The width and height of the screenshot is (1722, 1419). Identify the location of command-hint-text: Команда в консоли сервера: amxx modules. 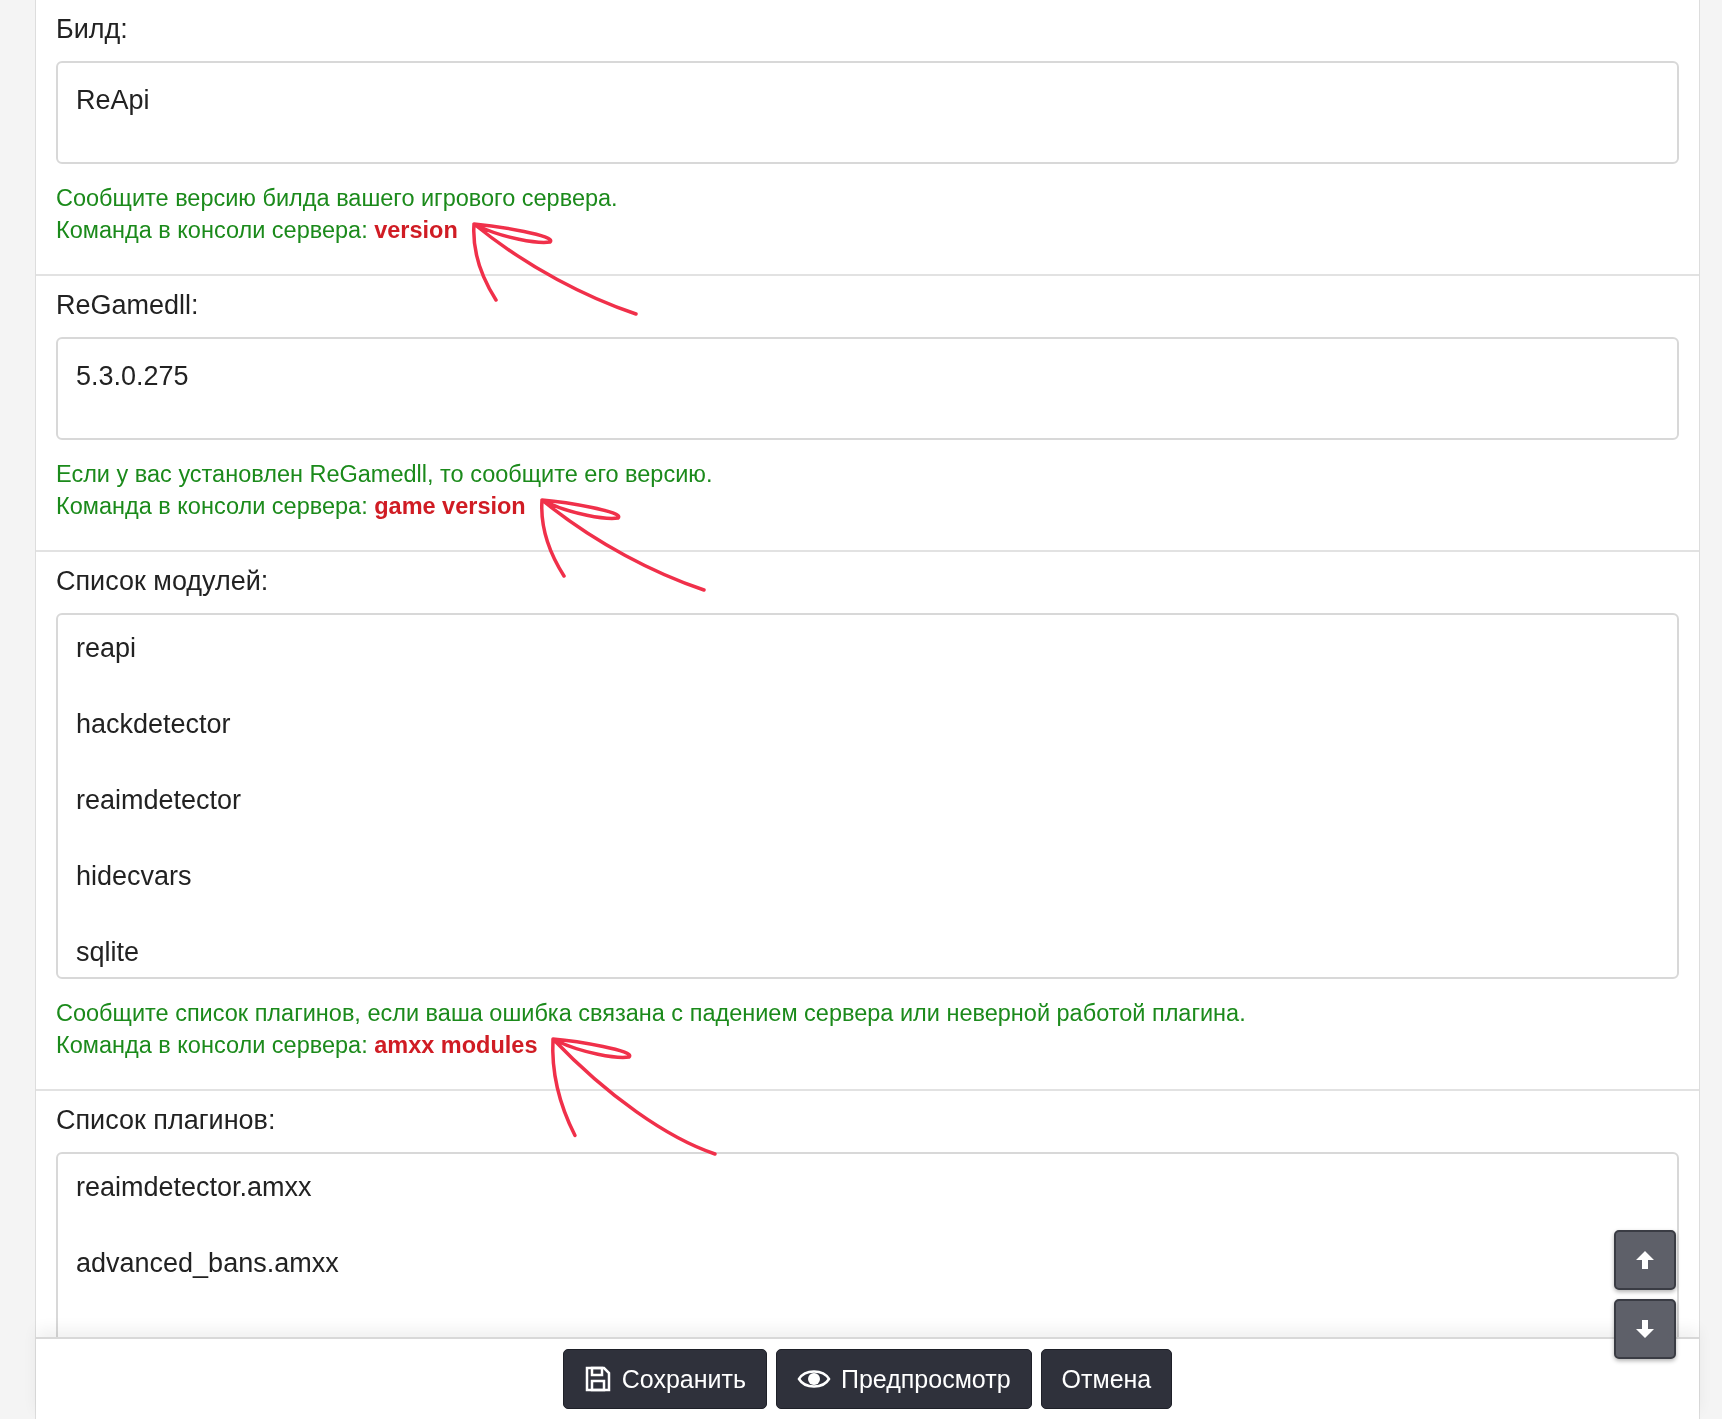
(297, 1045).